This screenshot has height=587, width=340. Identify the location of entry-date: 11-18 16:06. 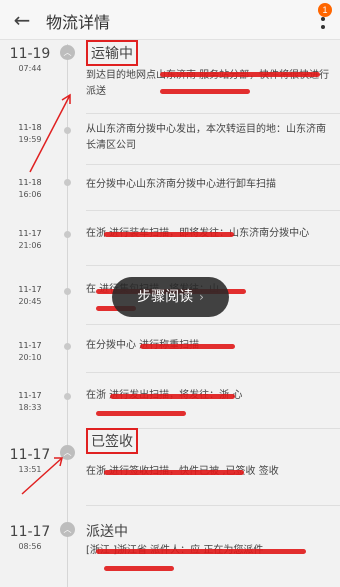
(30, 188).